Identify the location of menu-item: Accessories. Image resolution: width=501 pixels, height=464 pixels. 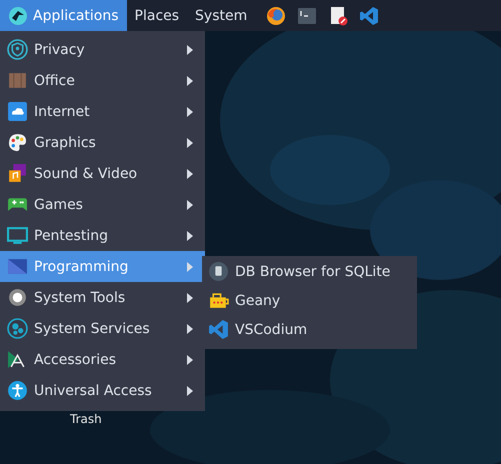
(102, 359).